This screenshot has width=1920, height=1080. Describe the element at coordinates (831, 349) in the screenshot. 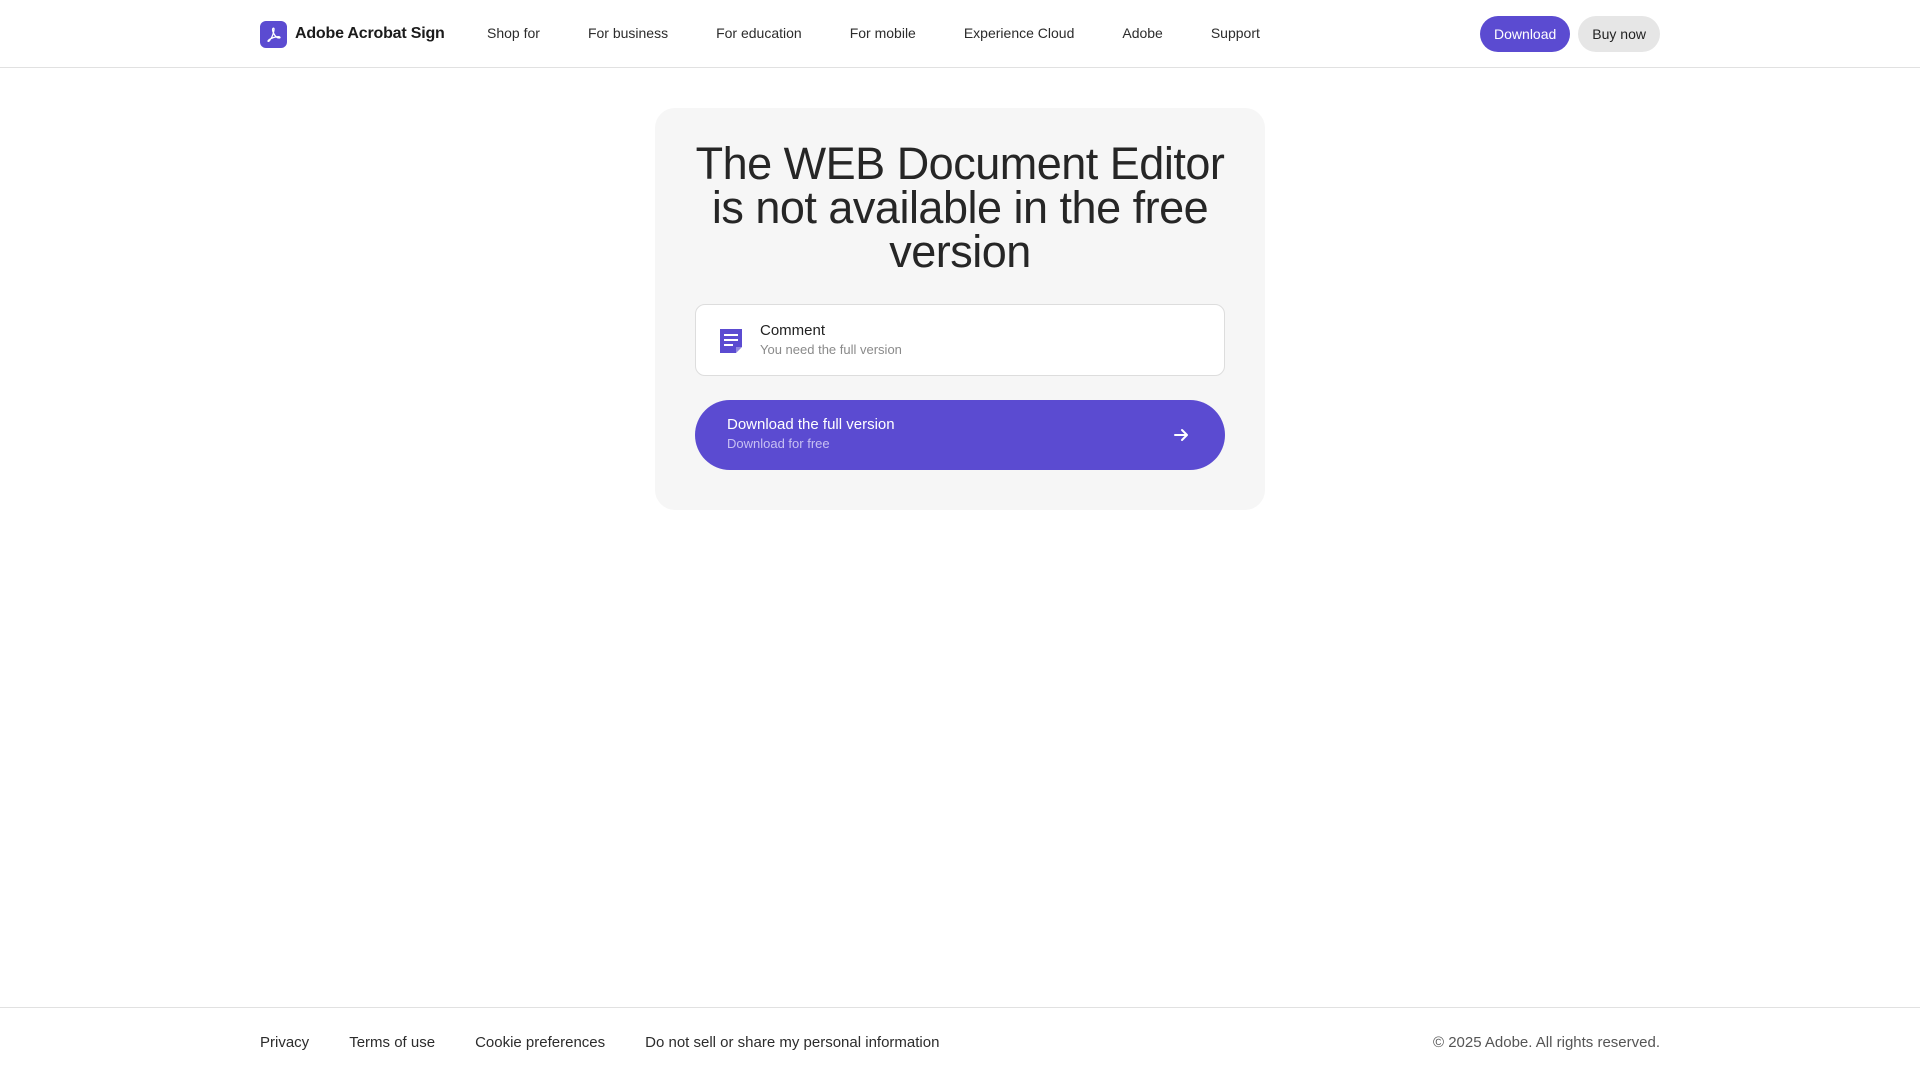

I see `feature-subtitle: You need the full version` at that location.